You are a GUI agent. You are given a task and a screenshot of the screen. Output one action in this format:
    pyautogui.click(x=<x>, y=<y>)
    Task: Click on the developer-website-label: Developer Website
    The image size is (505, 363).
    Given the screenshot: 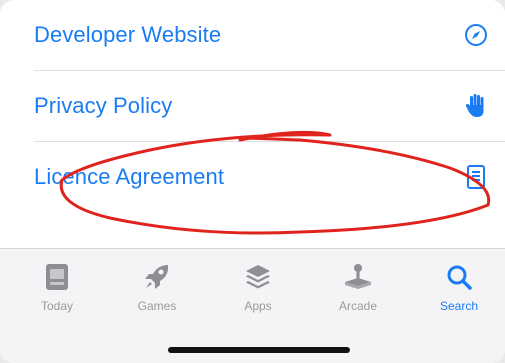 What is the action you would take?
    pyautogui.click(x=128, y=34)
    